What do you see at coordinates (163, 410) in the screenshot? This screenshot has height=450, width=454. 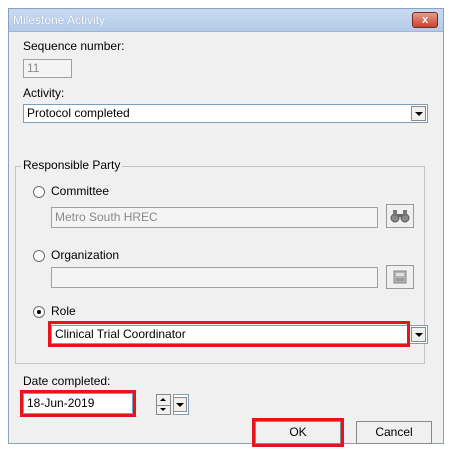 I see `spin-down-icon` at bounding box center [163, 410].